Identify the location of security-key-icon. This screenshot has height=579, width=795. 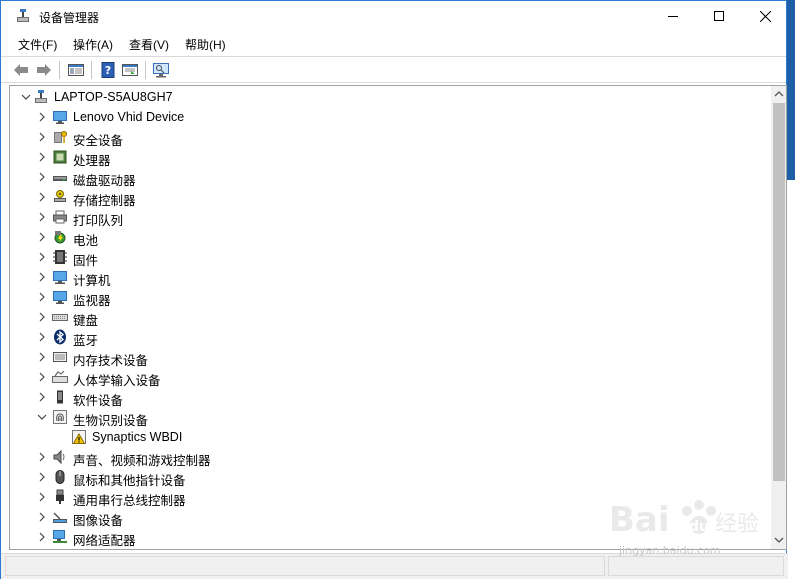
(60, 137).